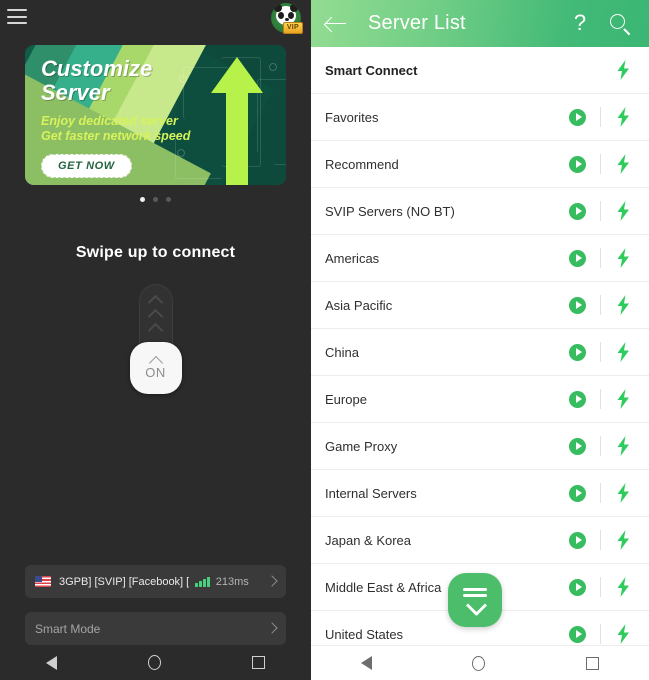  What do you see at coordinates (480, 258) in the screenshot?
I see `server-list-row: Americas` at bounding box center [480, 258].